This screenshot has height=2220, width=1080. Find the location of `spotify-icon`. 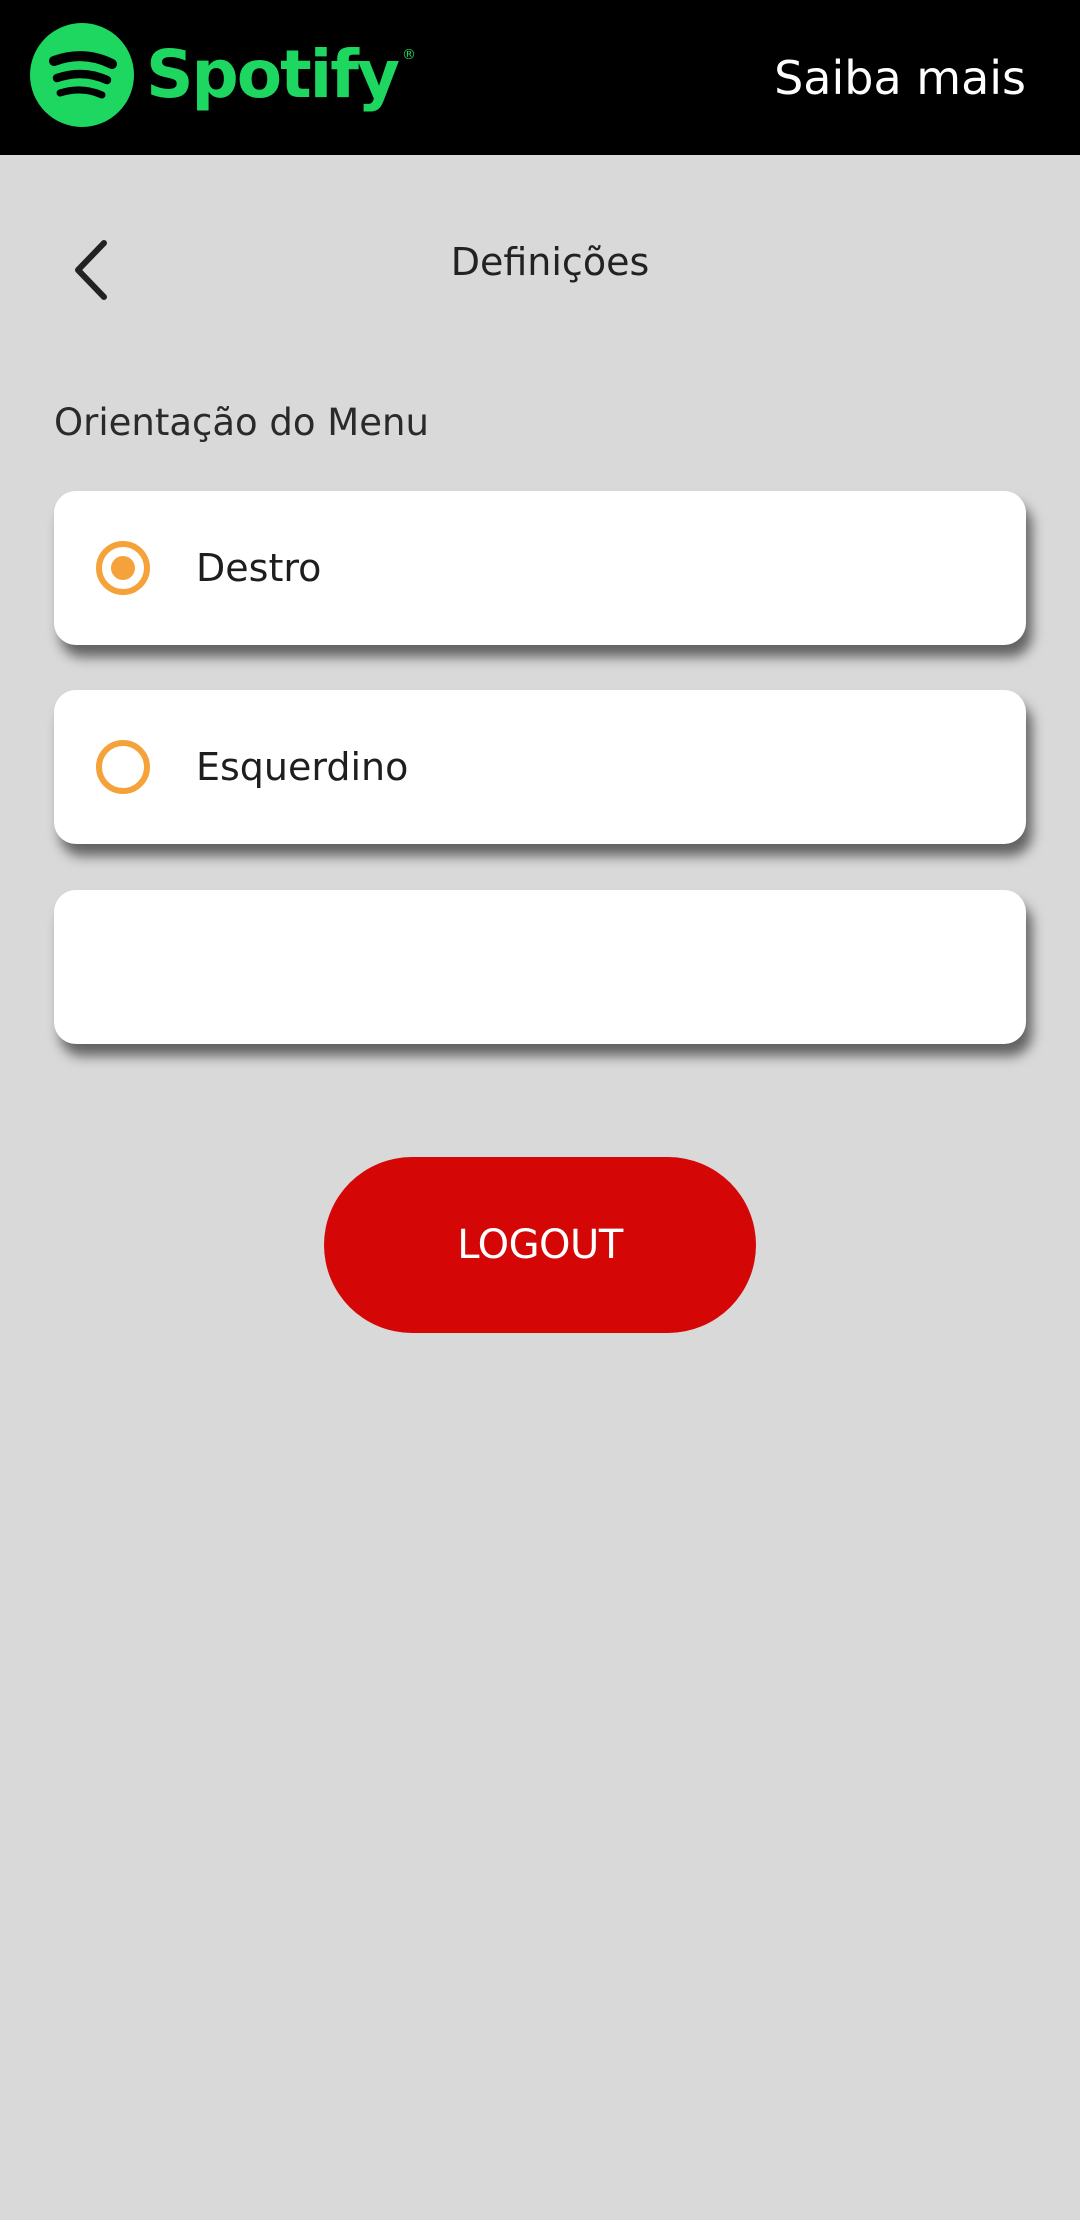

spotify-icon is located at coordinates (82, 75).